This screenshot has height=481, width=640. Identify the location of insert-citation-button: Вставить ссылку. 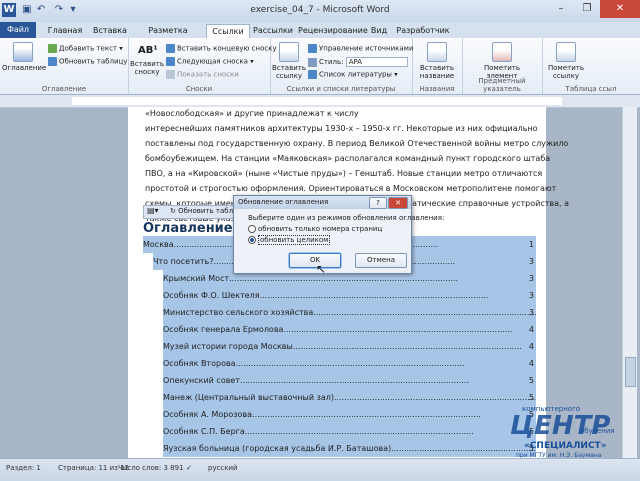
(289, 61).